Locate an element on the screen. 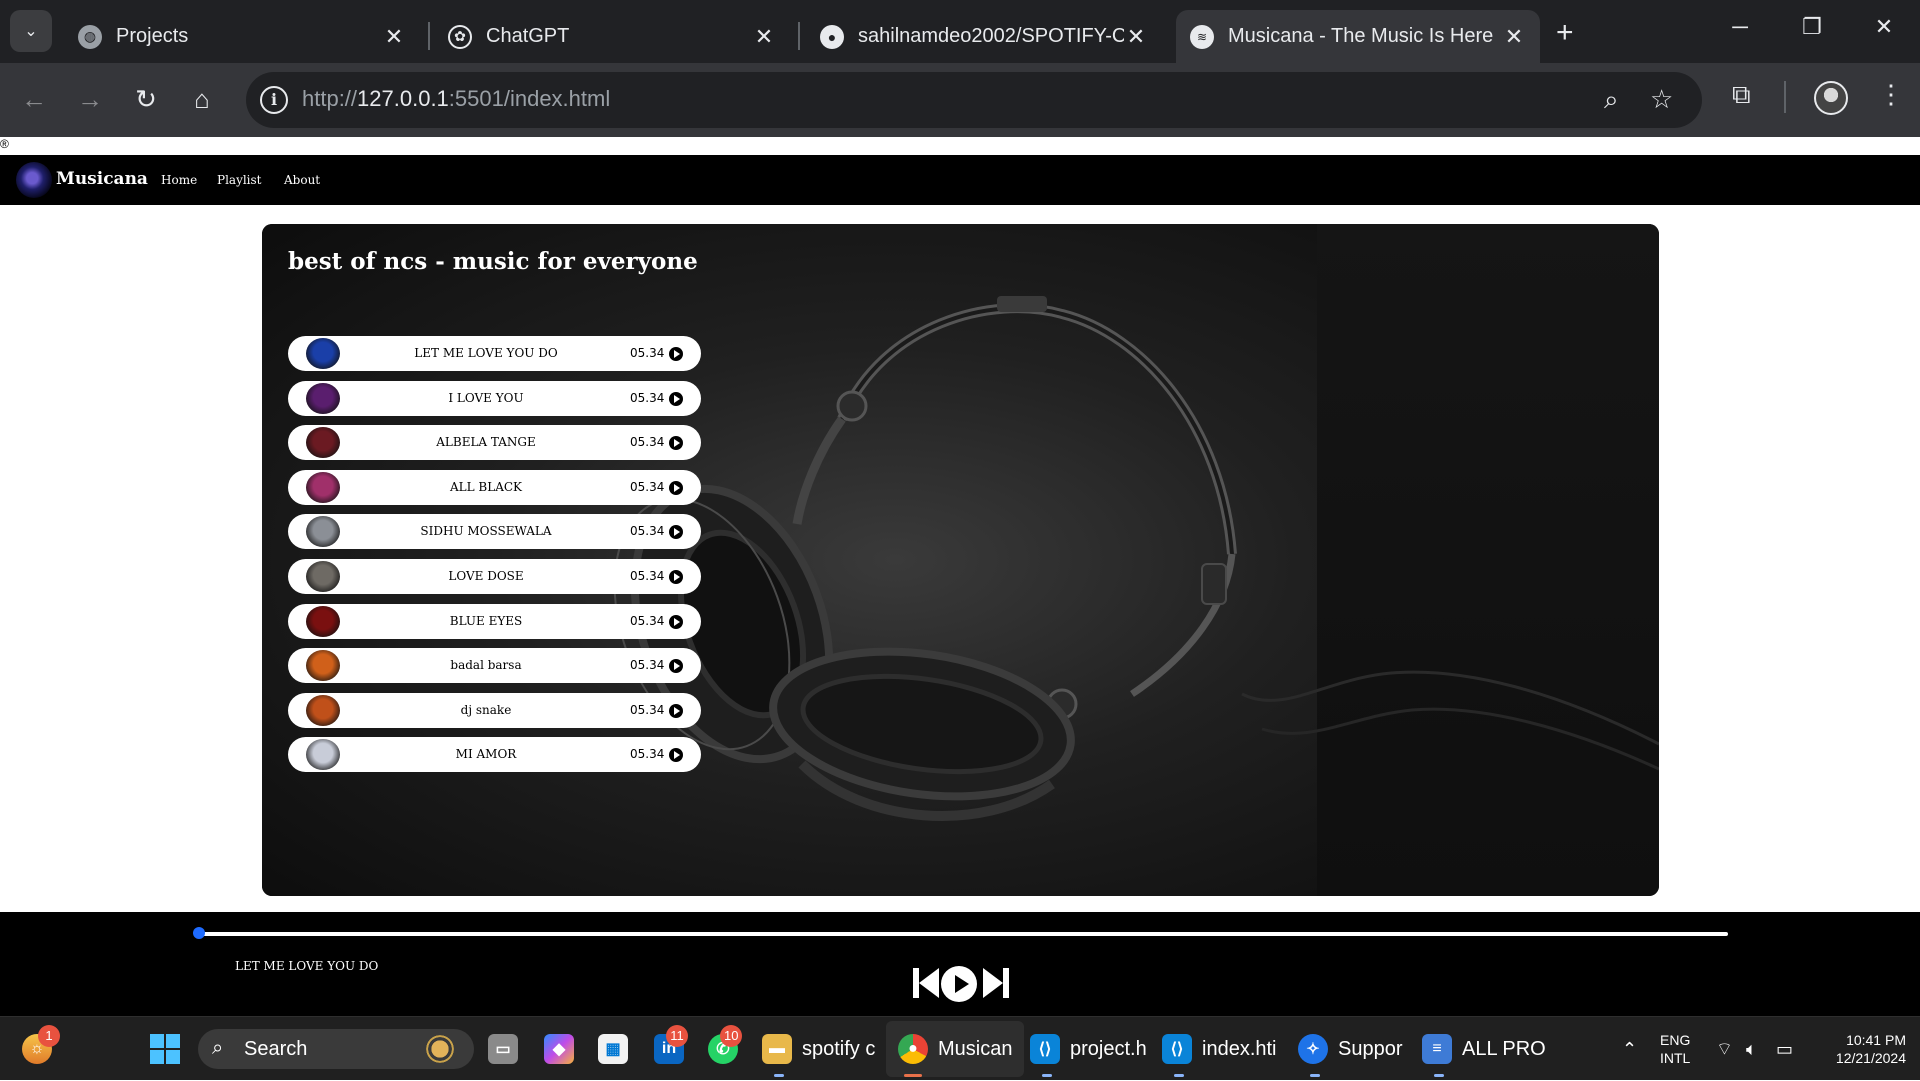 The width and height of the screenshot is (1920, 1081). url-scheme: http:// is located at coordinates (330, 98).